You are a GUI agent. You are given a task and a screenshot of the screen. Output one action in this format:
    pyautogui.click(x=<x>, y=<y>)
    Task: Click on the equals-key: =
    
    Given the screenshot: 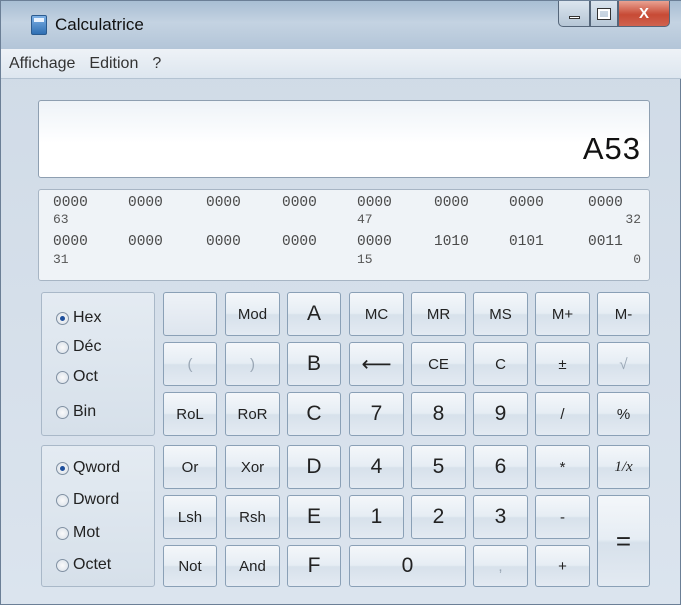 What is the action you would take?
    pyautogui.click(x=623, y=541)
    